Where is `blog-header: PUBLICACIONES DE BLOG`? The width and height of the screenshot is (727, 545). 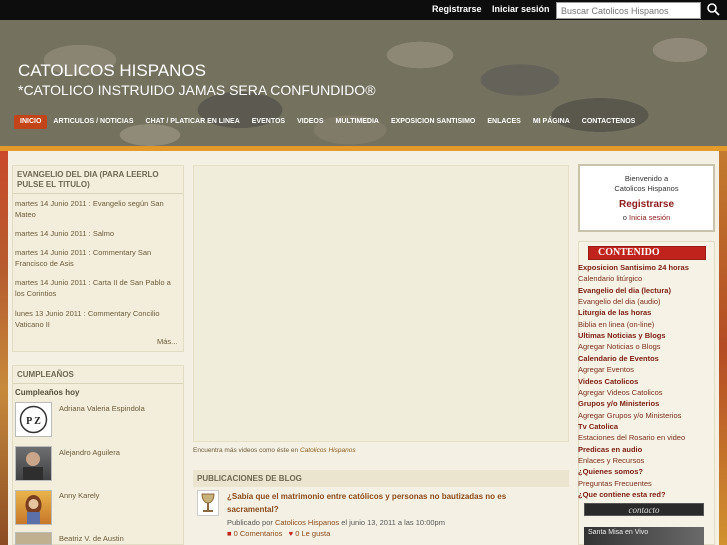
blog-header: PUBLICACIONES DE BLOG is located at coordinates (381, 478).